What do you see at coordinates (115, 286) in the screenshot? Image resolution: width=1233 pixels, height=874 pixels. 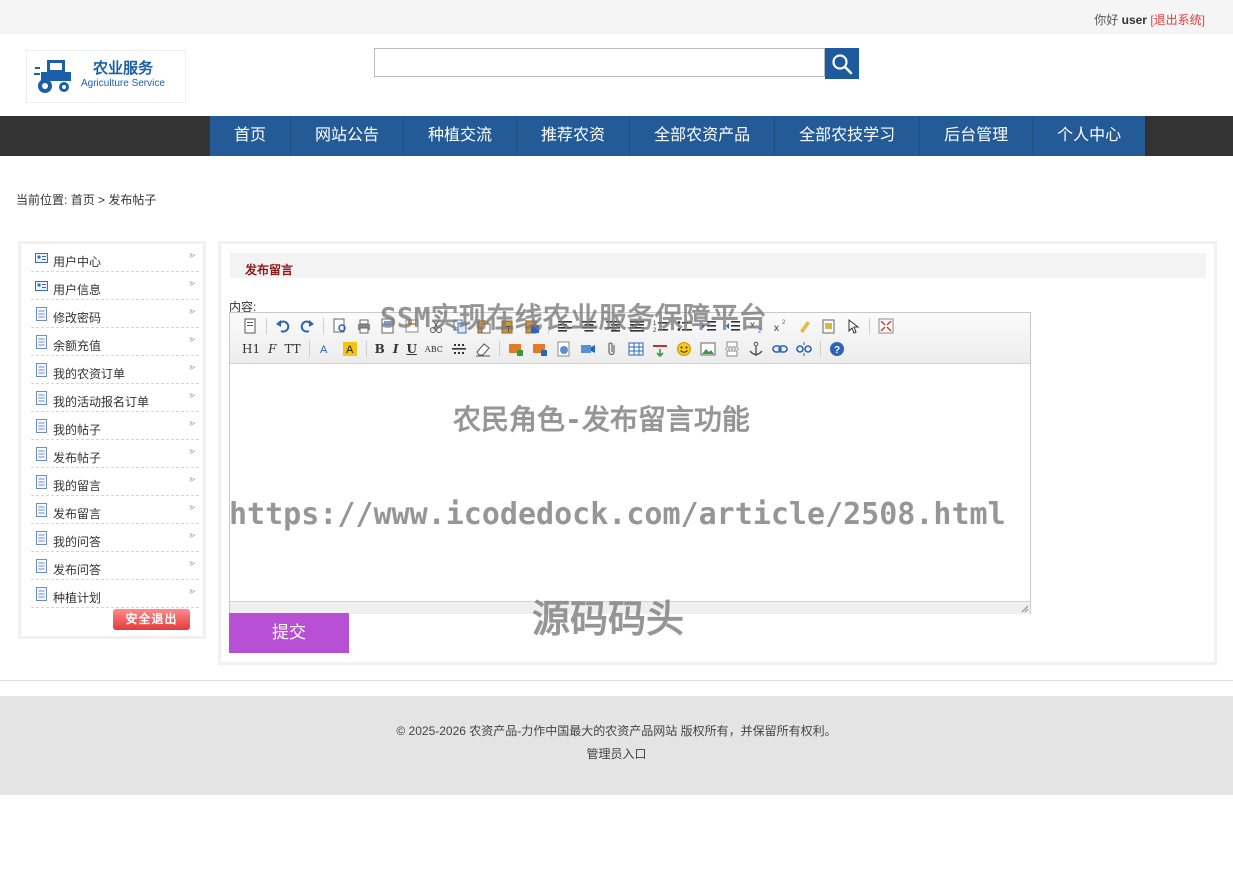 I see `sidebar-item-user-info: 用户信息 ⪢` at bounding box center [115, 286].